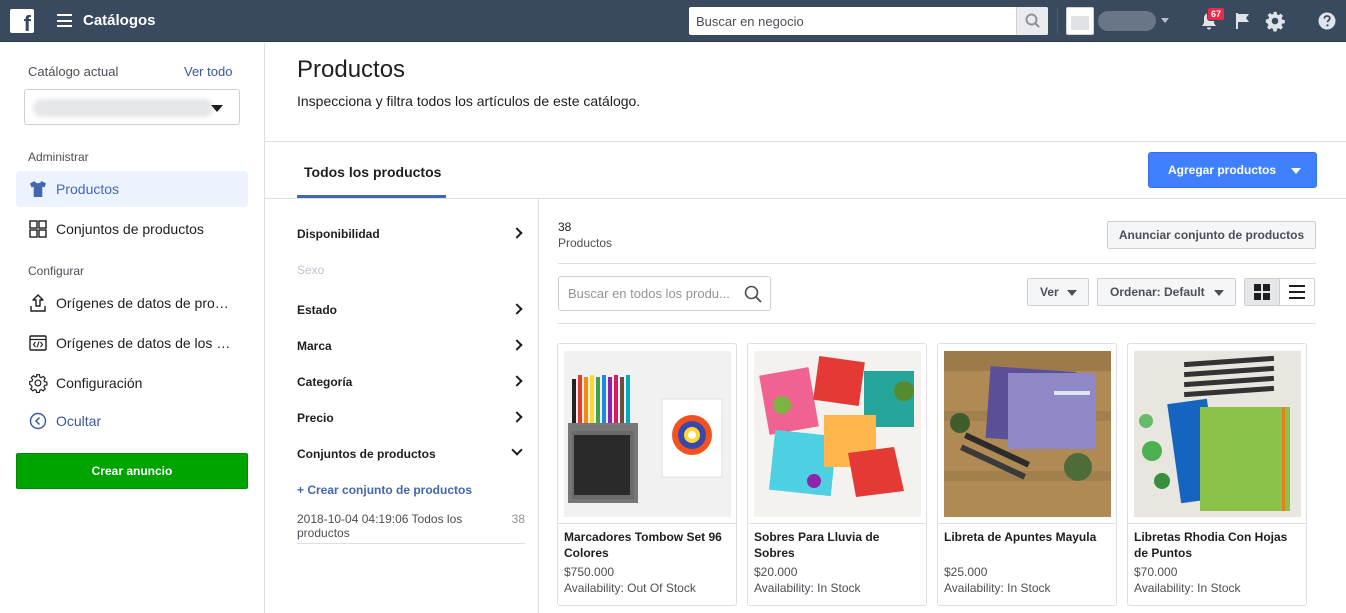  What do you see at coordinates (1127, 21) in the screenshot?
I see `page-name-redacted` at bounding box center [1127, 21].